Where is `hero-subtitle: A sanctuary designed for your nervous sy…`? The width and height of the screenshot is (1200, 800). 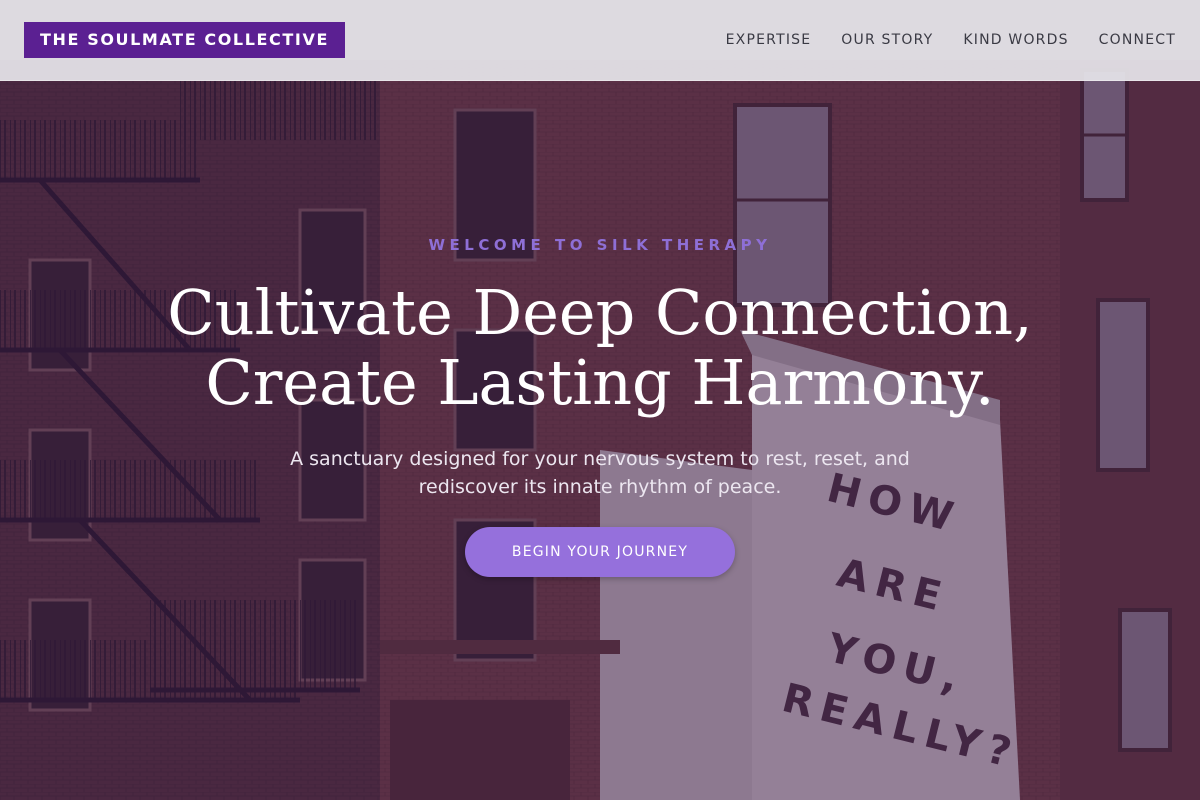
hero-subtitle: A sanctuary designed for your nervous sy… is located at coordinates (600, 473).